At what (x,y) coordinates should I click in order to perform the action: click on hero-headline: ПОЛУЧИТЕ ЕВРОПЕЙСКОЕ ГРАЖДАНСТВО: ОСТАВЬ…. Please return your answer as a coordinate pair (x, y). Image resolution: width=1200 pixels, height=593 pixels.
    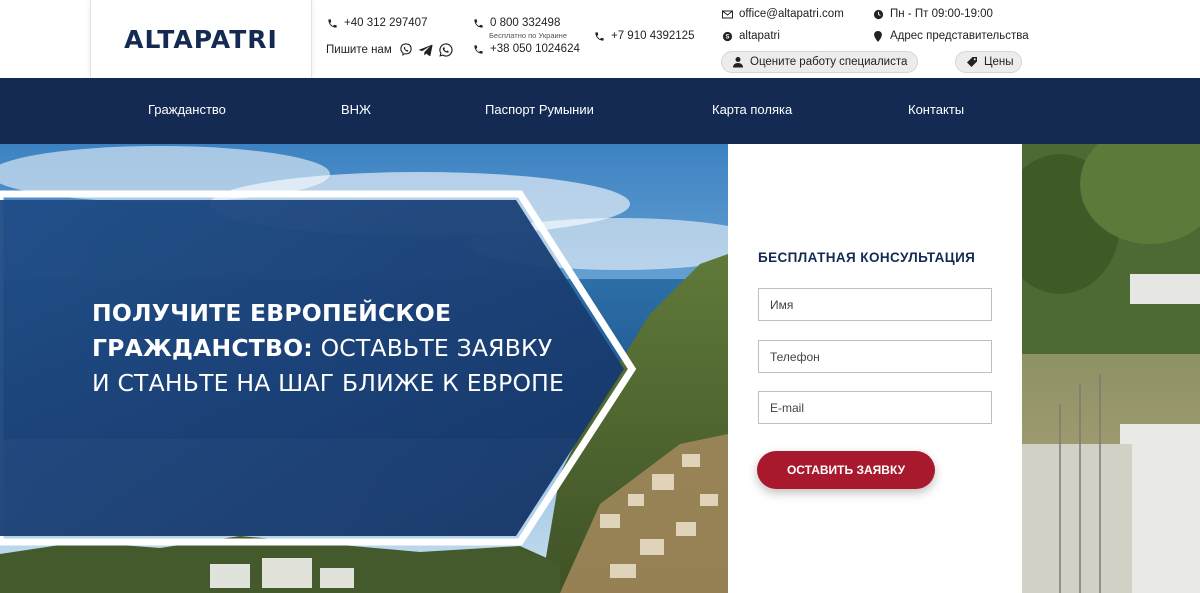
    Looking at the image, I should click on (332, 348).